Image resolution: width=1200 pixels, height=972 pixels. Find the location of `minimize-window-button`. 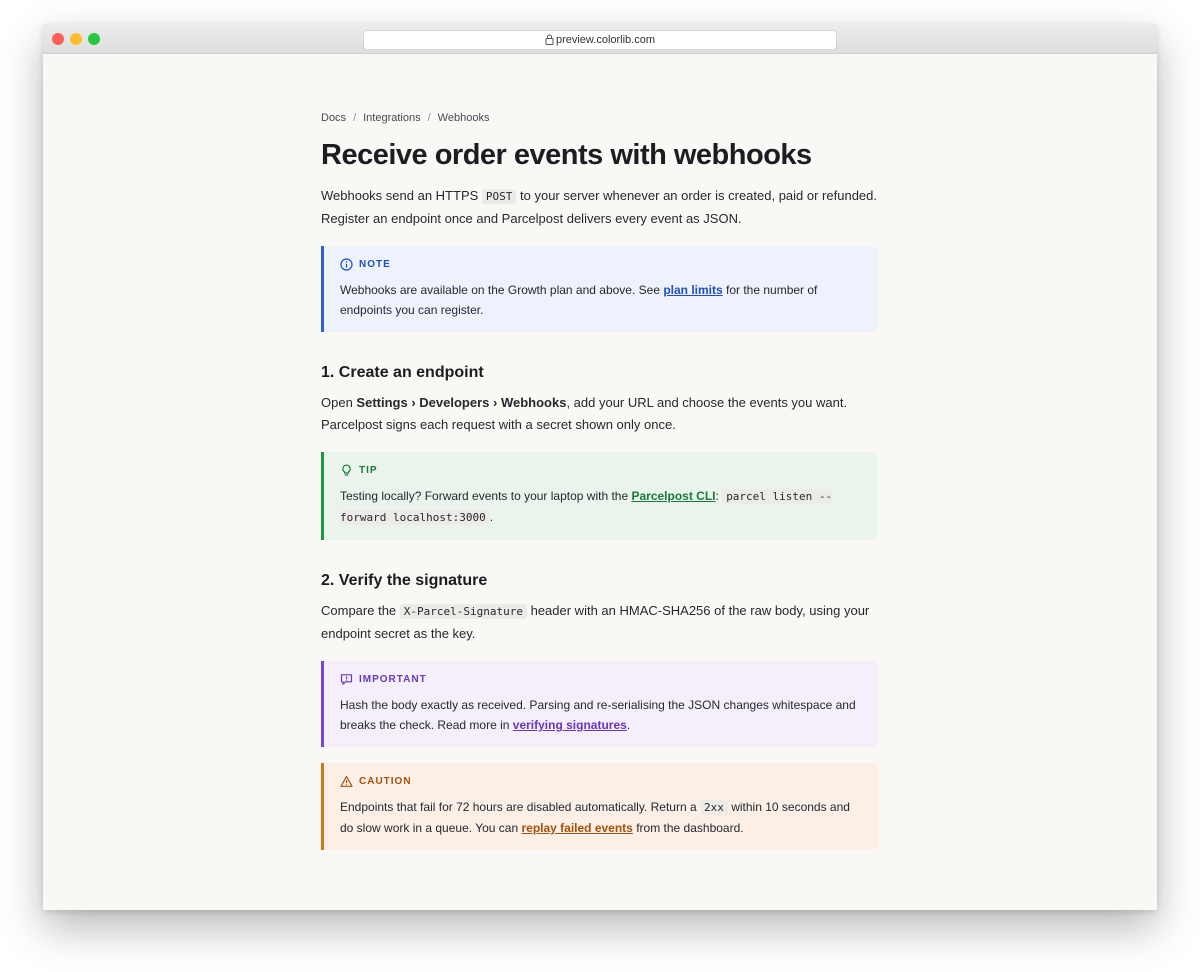

minimize-window-button is located at coordinates (76, 39).